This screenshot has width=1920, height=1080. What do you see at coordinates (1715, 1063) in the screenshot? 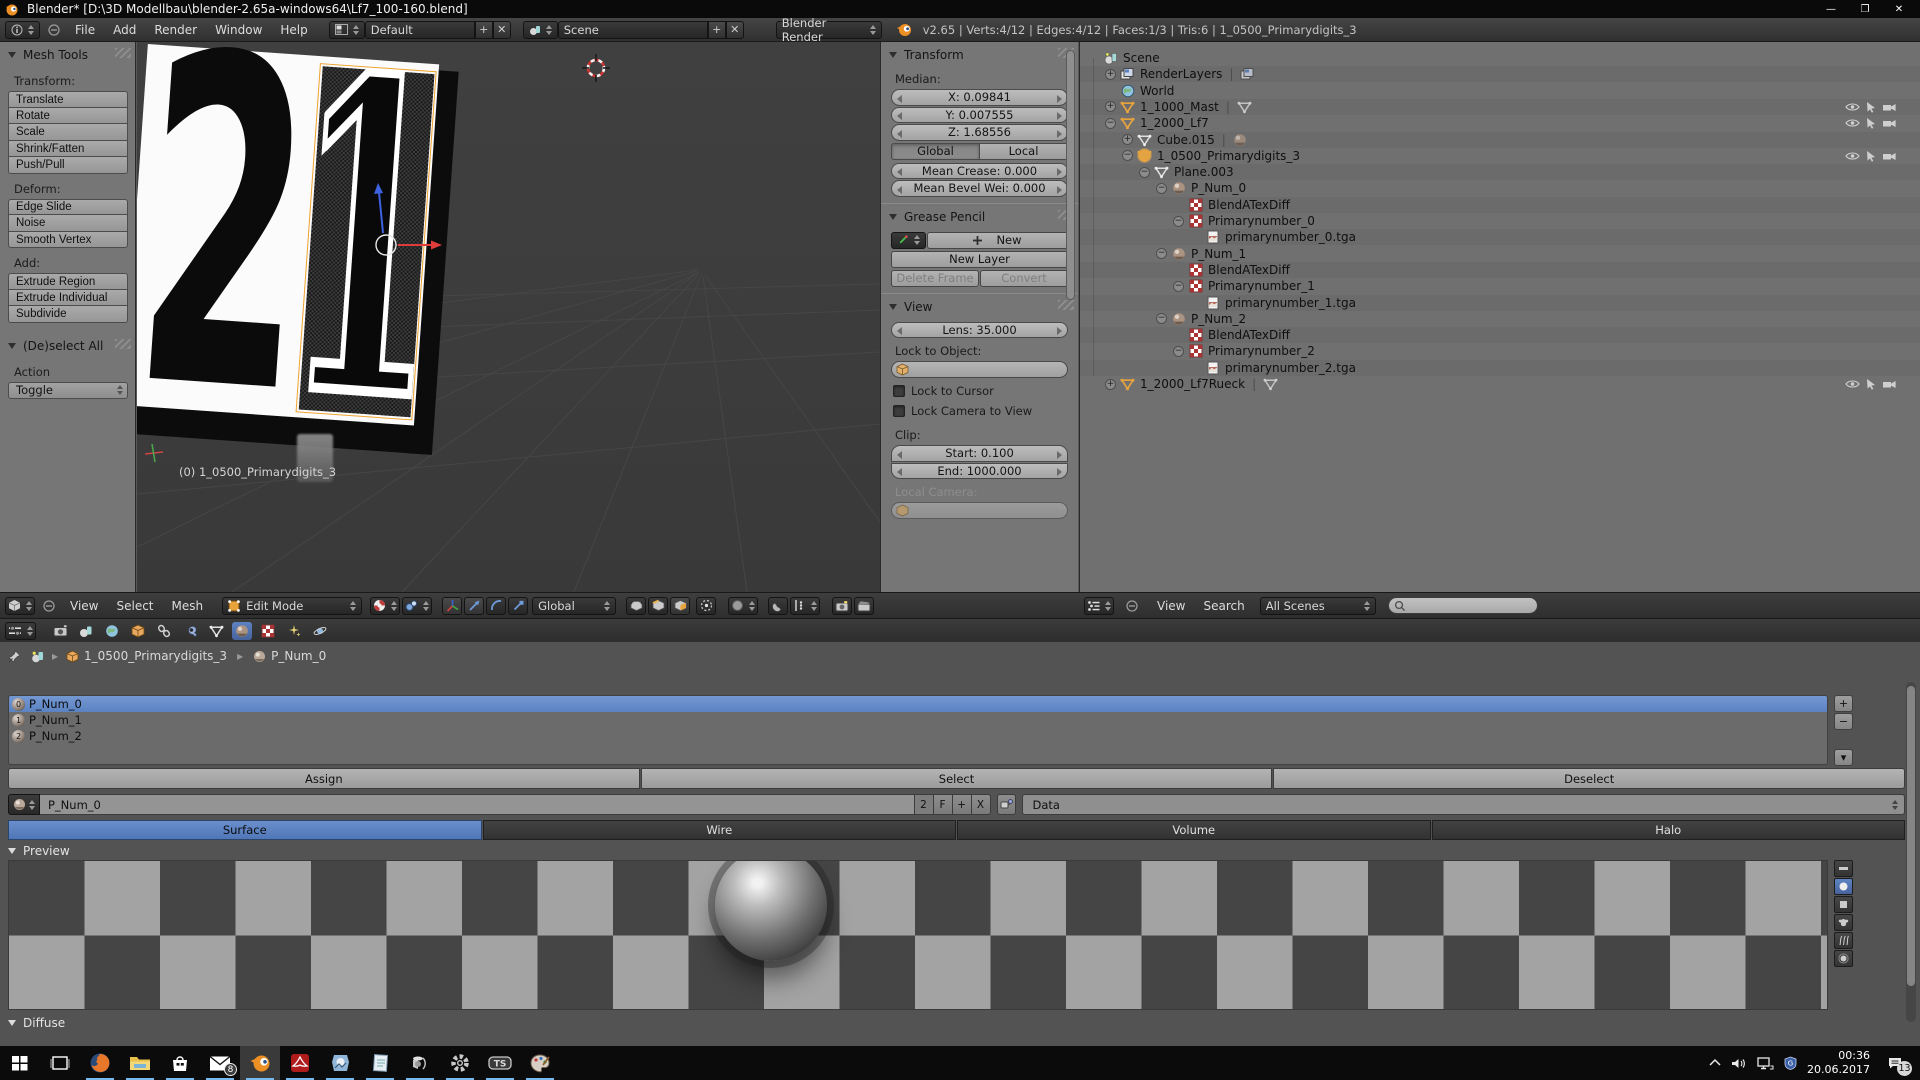
I see `tray-chevron-icon` at bounding box center [1715, 1063].